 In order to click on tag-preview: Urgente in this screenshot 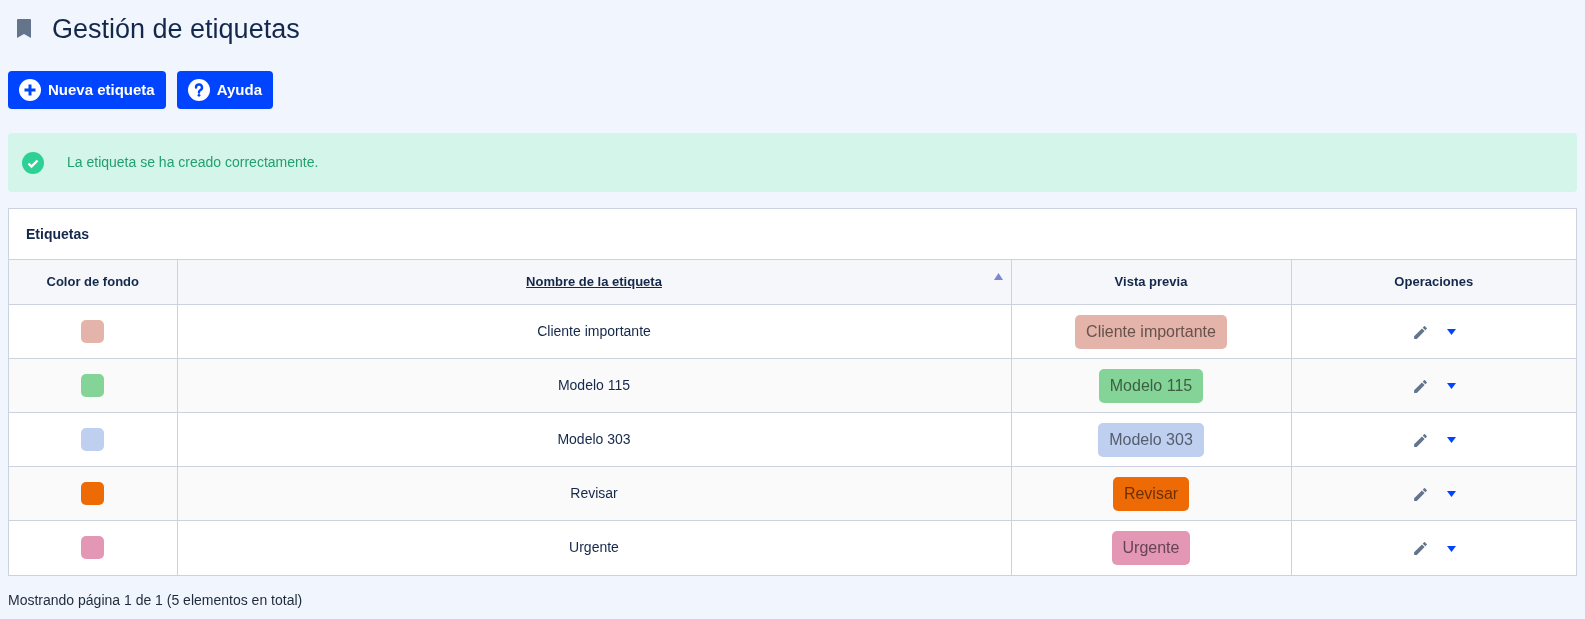, I will do `click(1151, 547)`.